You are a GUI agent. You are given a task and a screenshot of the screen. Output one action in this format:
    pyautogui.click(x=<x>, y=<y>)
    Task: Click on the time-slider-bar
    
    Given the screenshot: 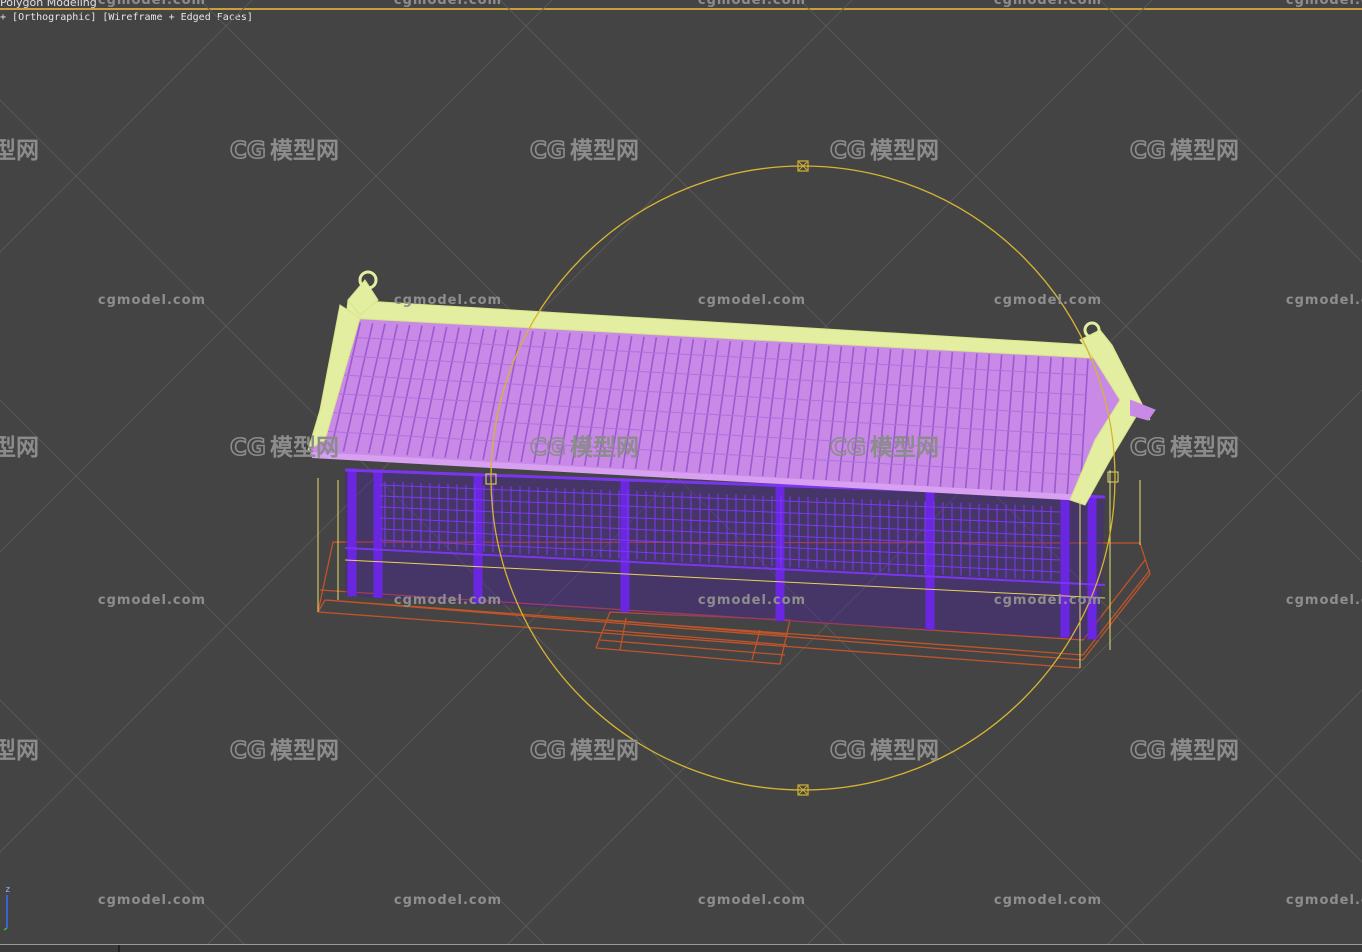 What is the action you would take?
    pyautogui.click(x=681, y=948)
    